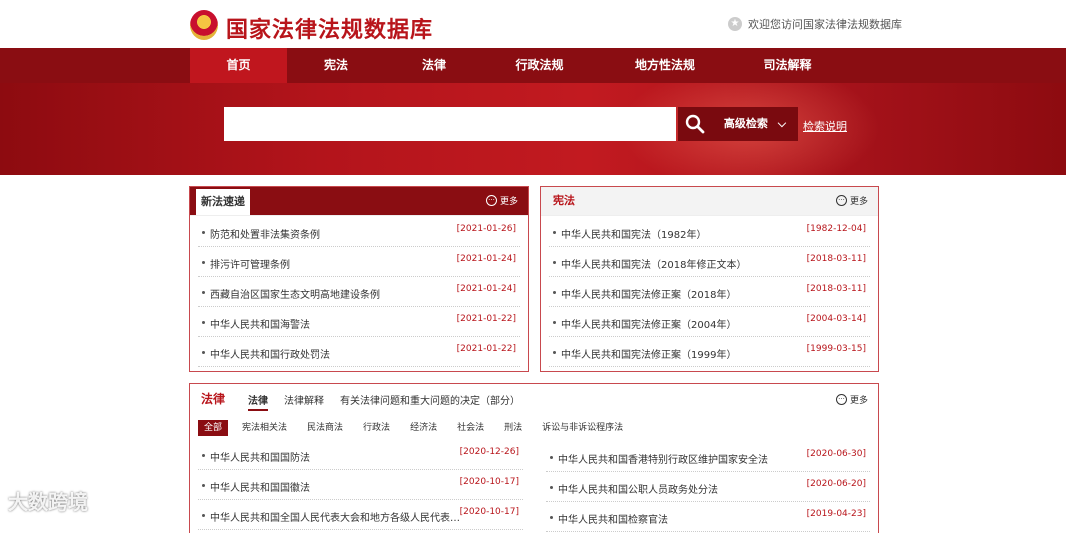 The width and height of the screenshot is (1066, 533). Describe the element at coordinates (265, 235) in the screenshot. I see `item-title: 防范和处置非法集资条例` at that location.